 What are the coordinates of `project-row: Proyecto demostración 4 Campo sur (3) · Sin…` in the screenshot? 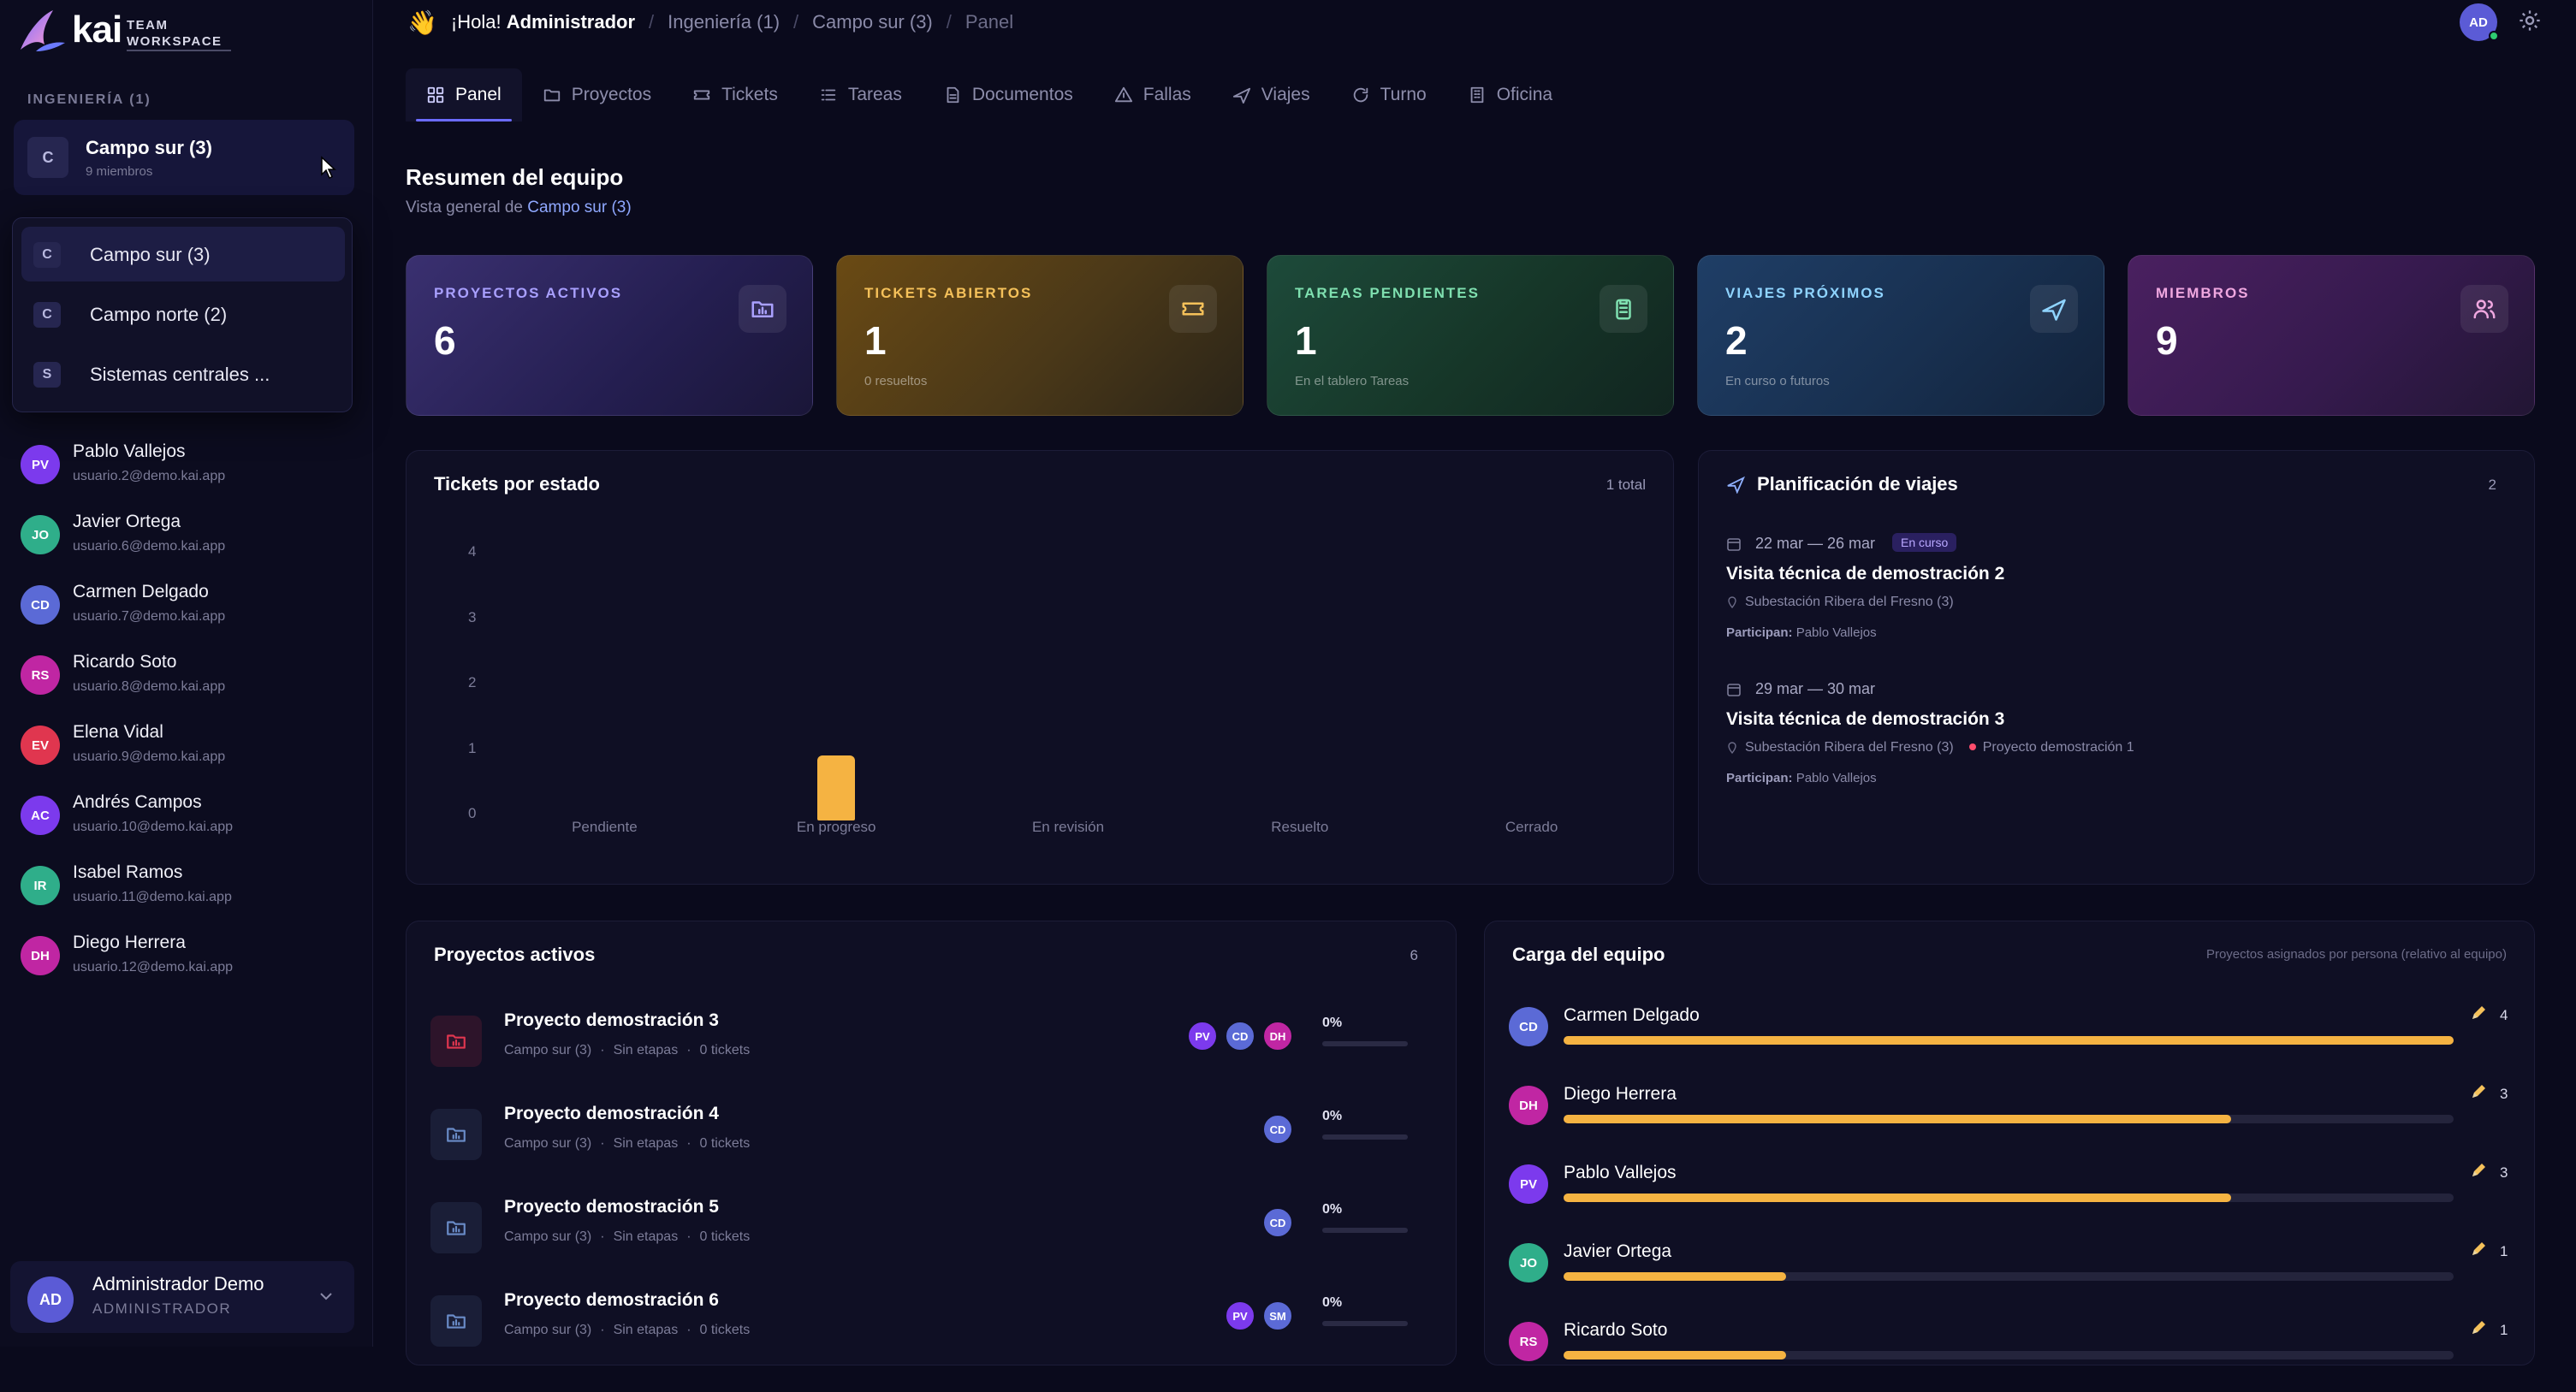 It's located at (943, 1143).